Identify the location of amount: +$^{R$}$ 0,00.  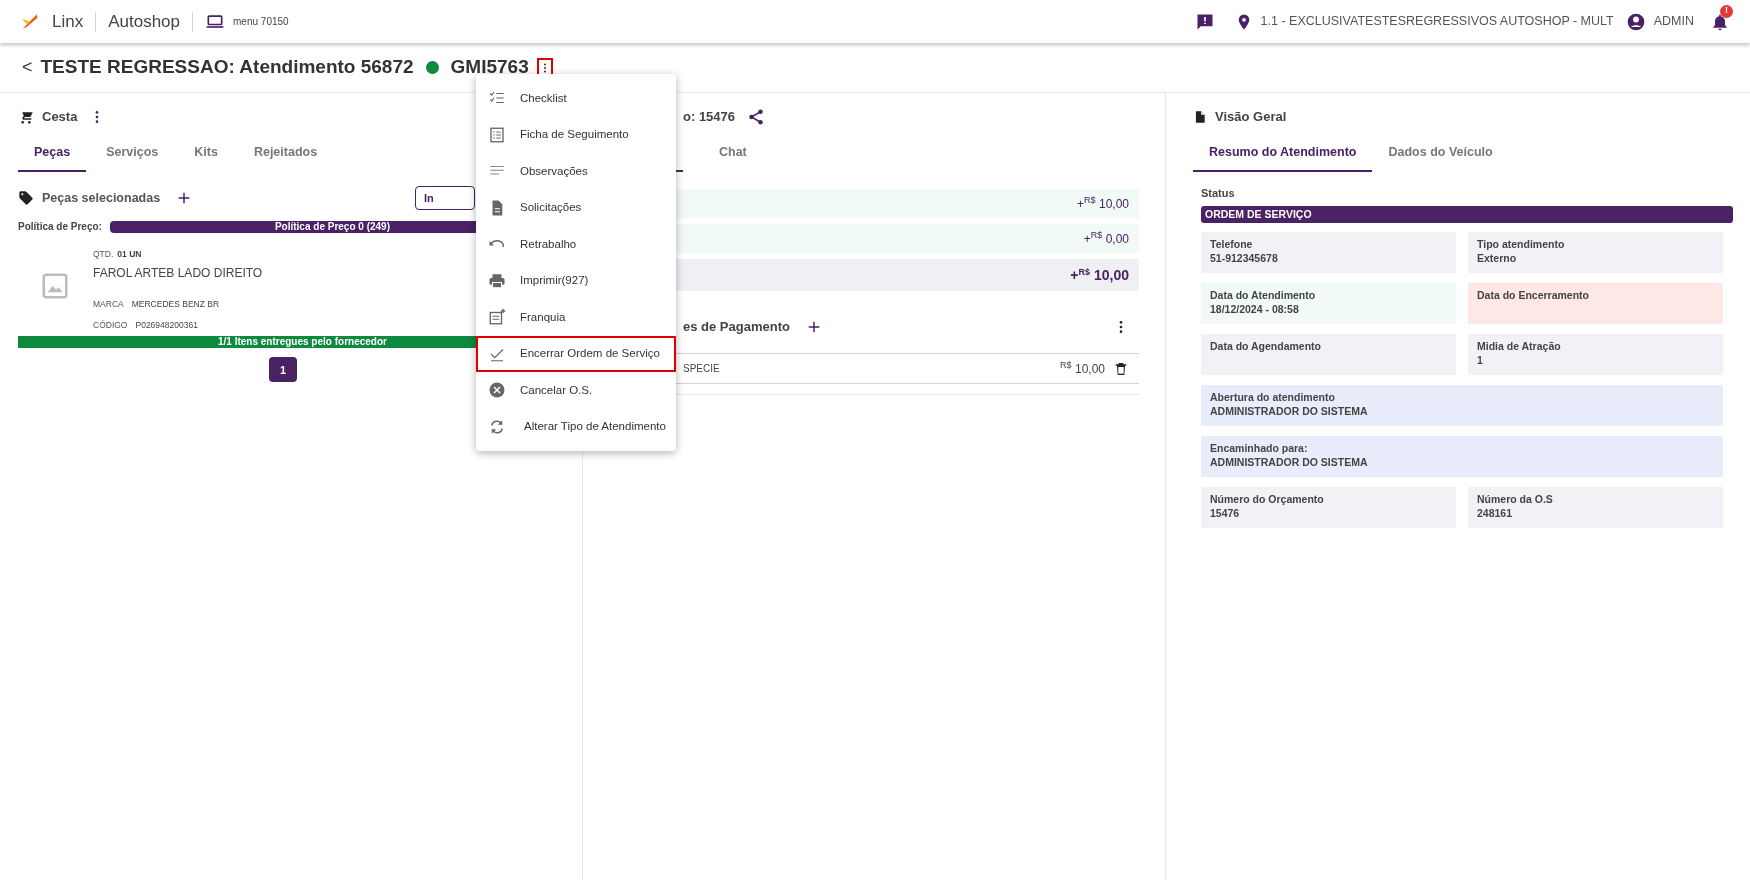
(1106, 238).